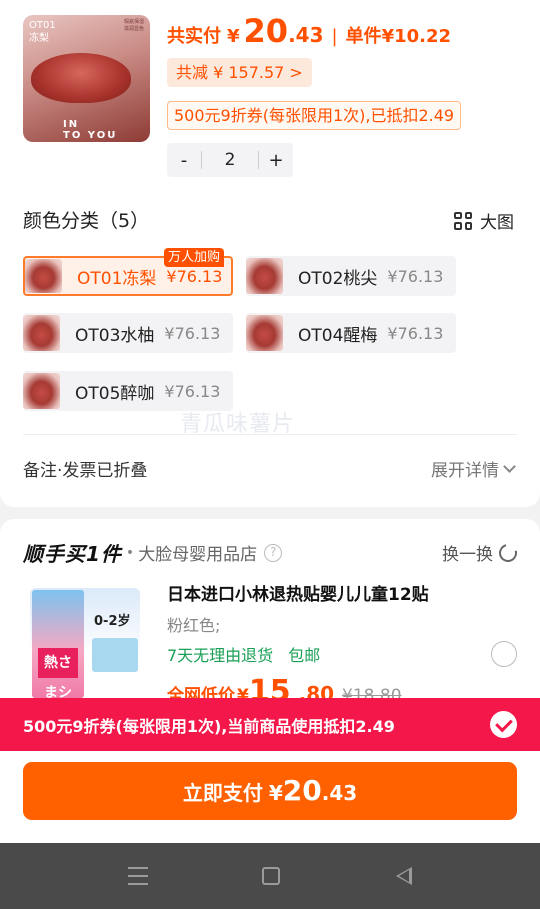 Image resolution: width=540 pixels, height=909 pixels. I want to click on expand-details: 展开详情, so click(473, 468).